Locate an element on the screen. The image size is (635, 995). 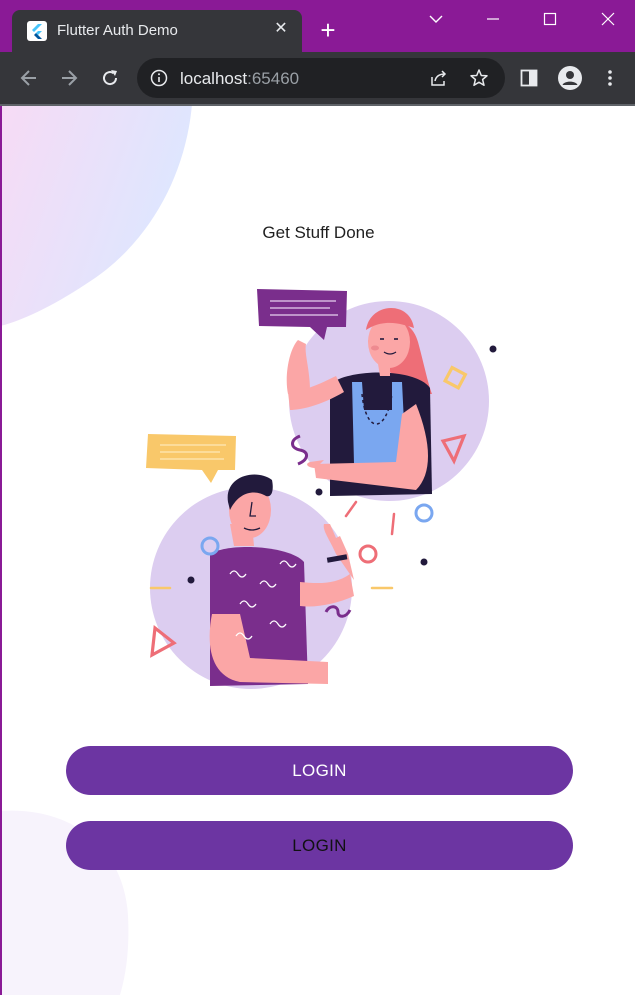
title-bar: Flutter Auth Demo ✕ + is located at coordinates (317, 26).